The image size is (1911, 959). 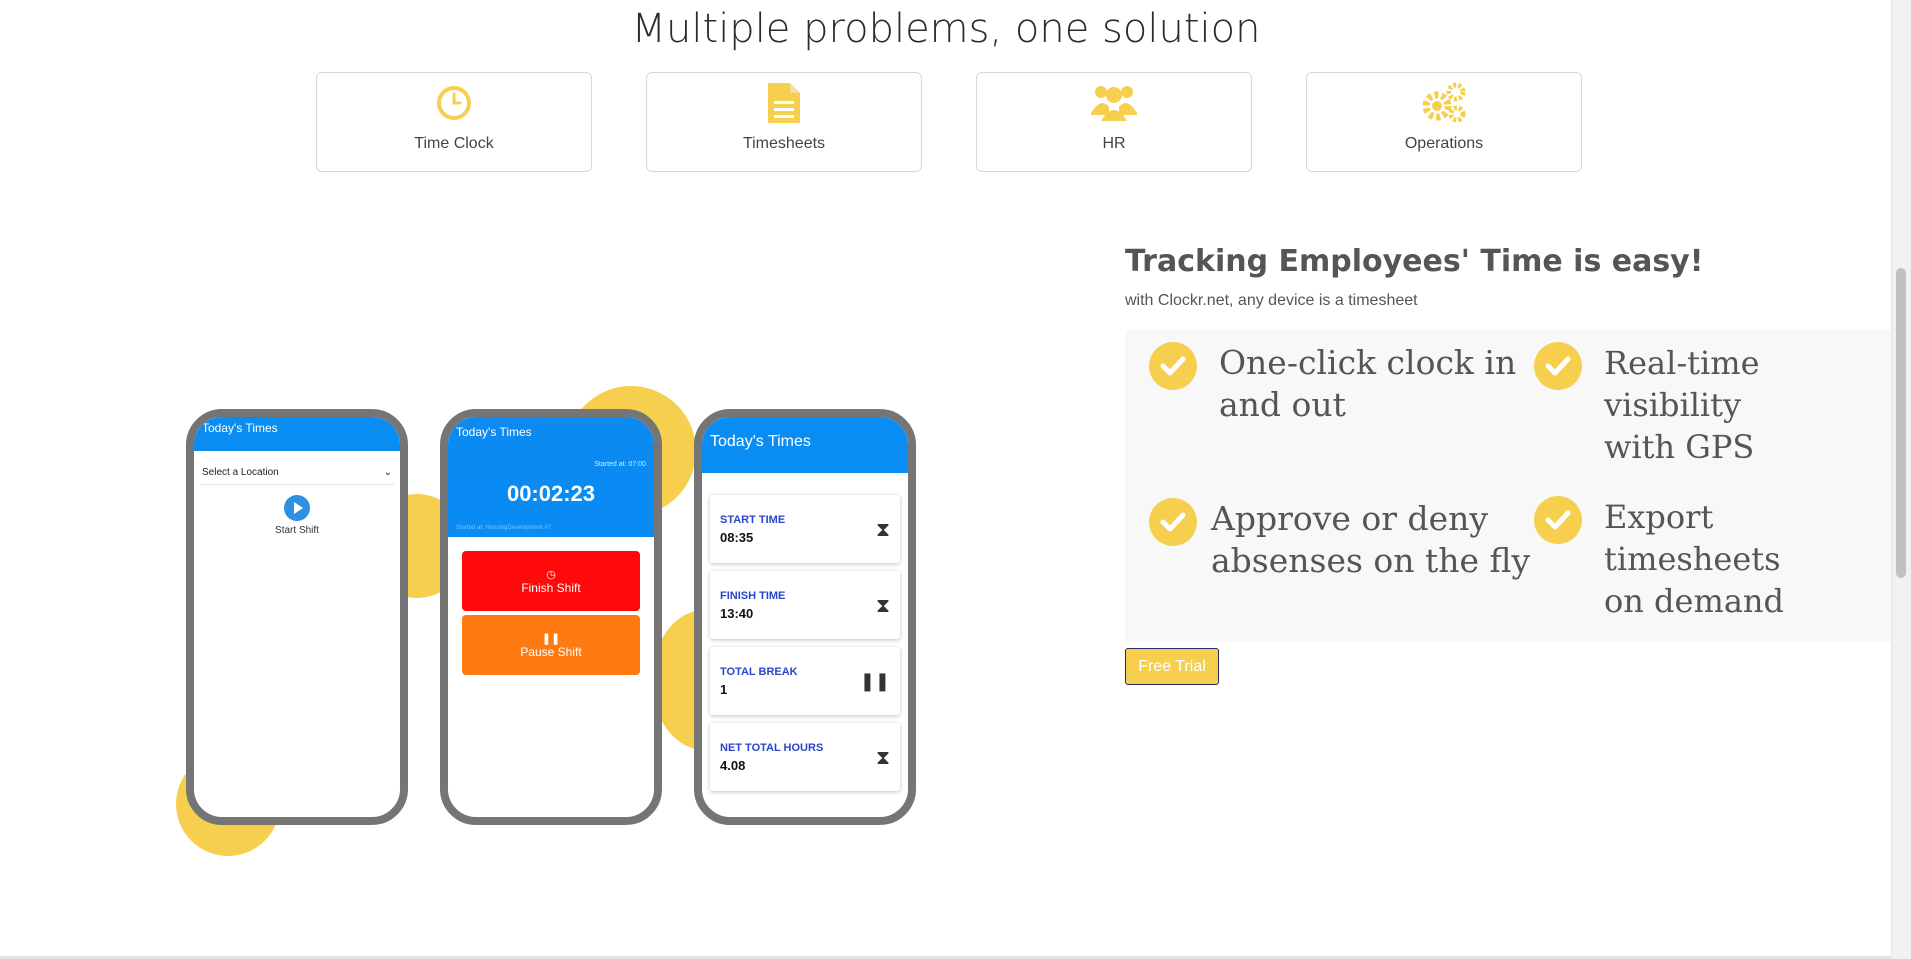 I want to click on started-at-text: Started at: 07:00, so click(x=620, y=464).